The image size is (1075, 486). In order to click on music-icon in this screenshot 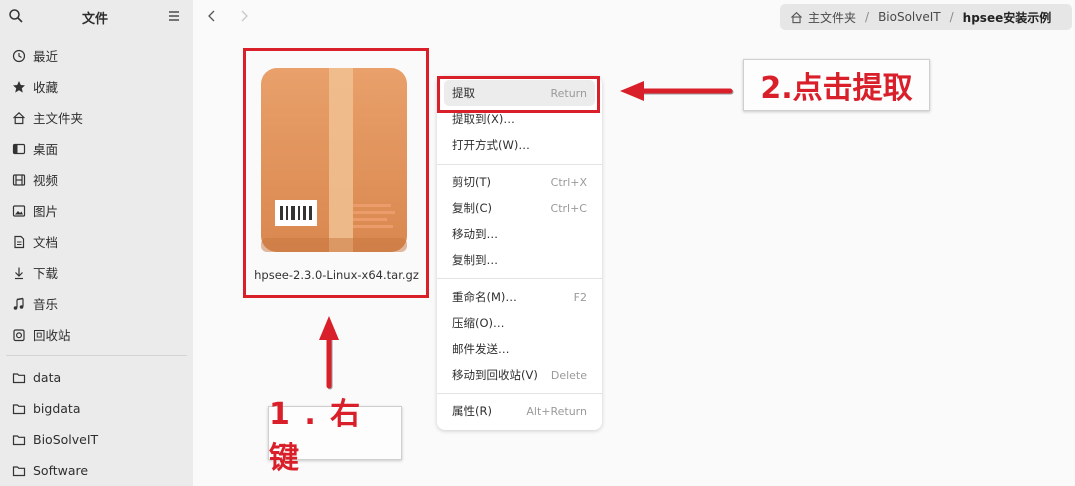, I will do `click(18, 303)`.